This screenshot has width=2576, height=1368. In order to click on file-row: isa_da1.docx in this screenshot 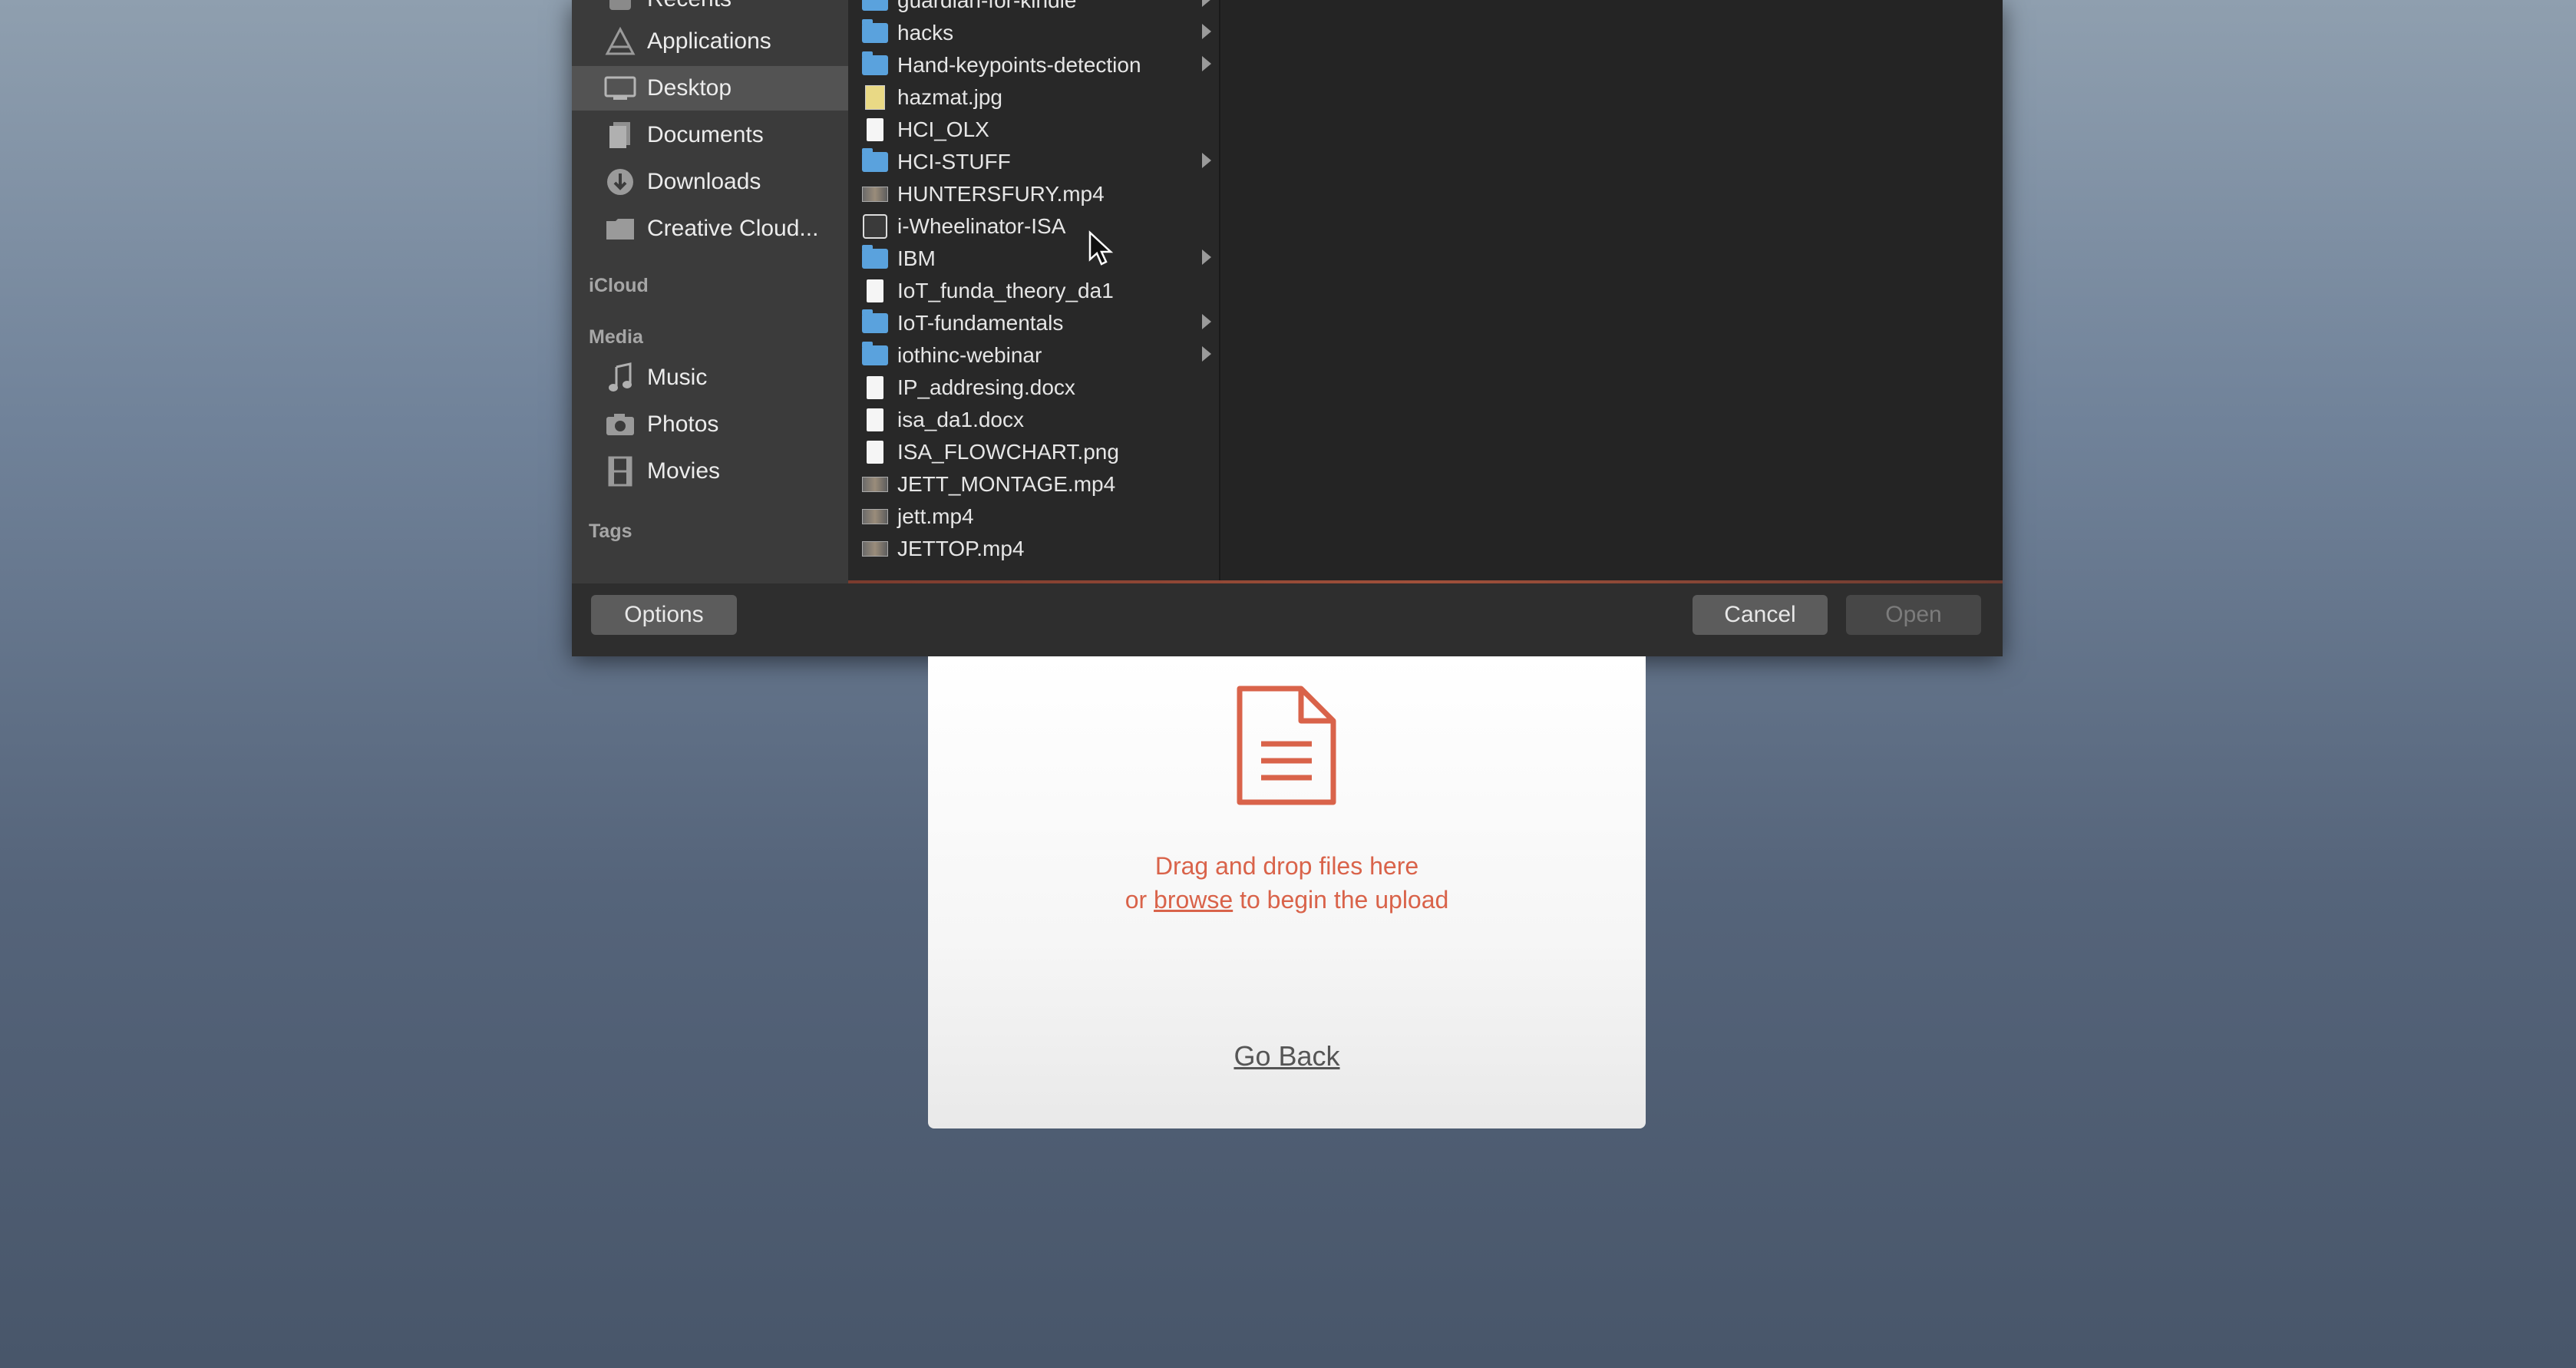, I will do `click(1033, 420)`.